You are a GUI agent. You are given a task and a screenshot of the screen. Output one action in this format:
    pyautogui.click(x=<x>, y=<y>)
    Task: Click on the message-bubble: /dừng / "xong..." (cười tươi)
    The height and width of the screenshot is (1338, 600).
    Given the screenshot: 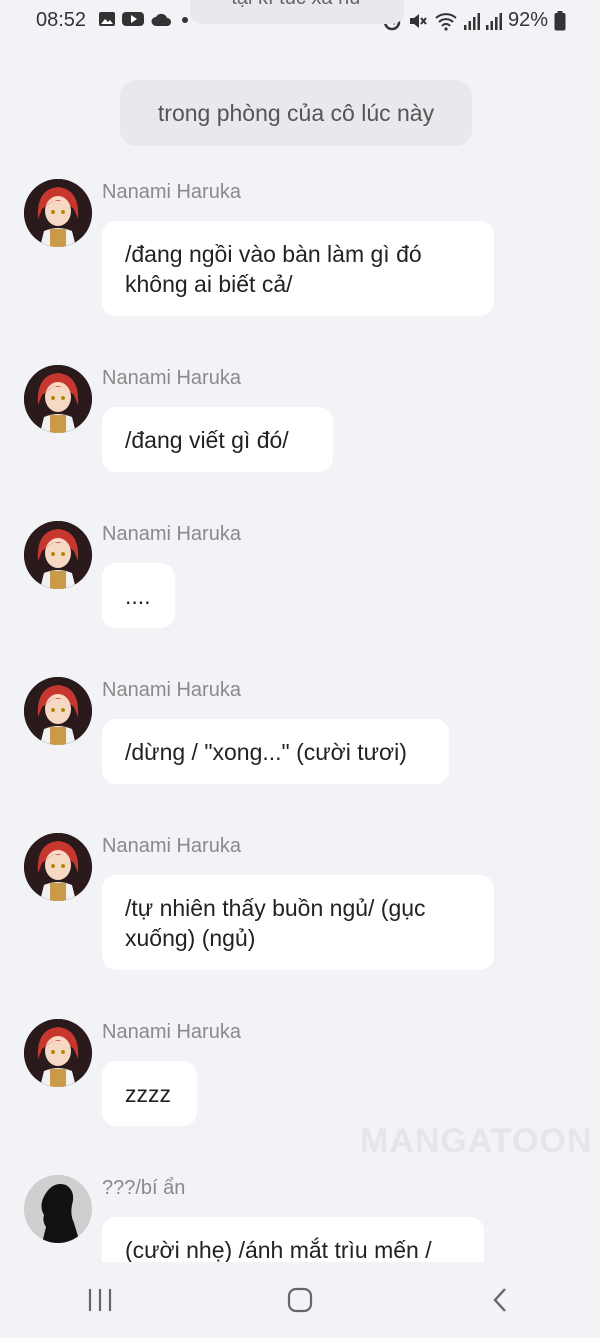 What is the action you would take?
    pyautogui.click(x=275, y=751)
    